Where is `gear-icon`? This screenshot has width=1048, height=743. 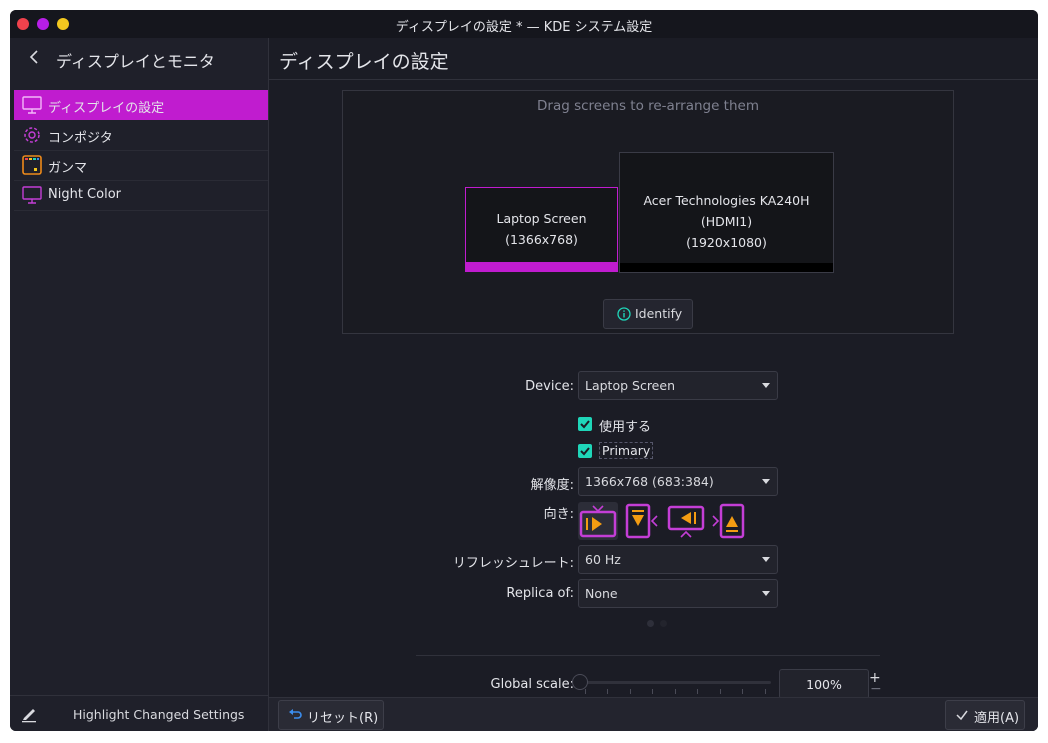
gear-icon is located at coordinates (32, 135).